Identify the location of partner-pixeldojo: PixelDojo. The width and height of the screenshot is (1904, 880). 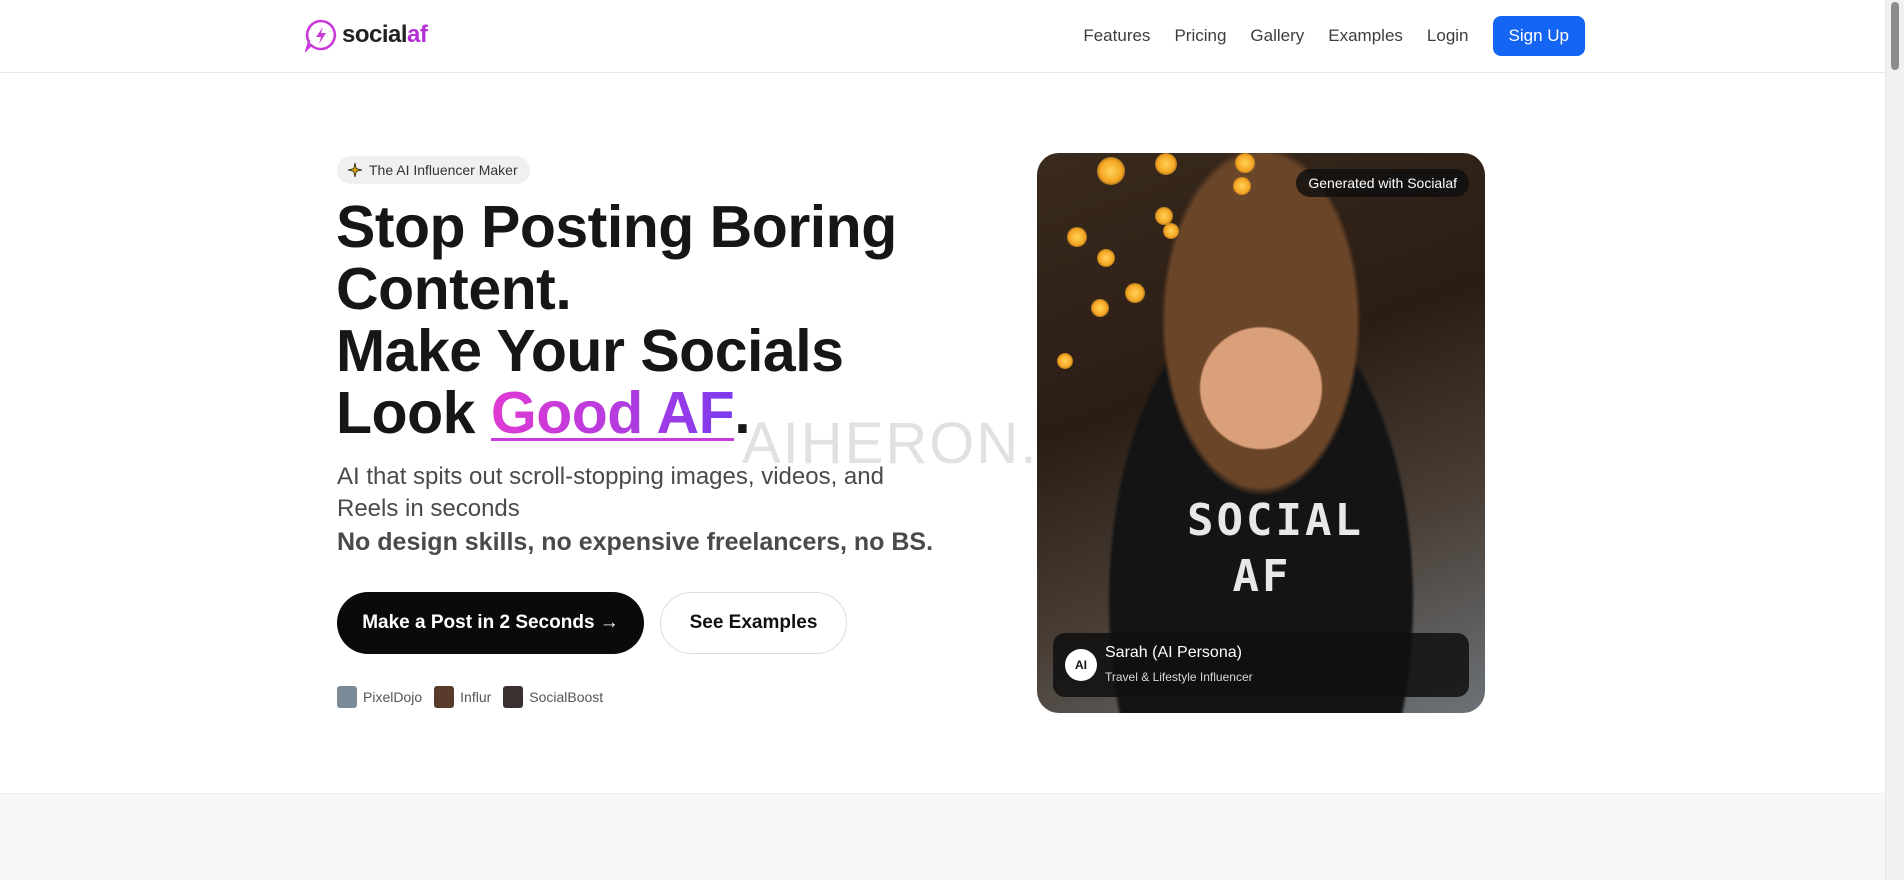
(379, 697).